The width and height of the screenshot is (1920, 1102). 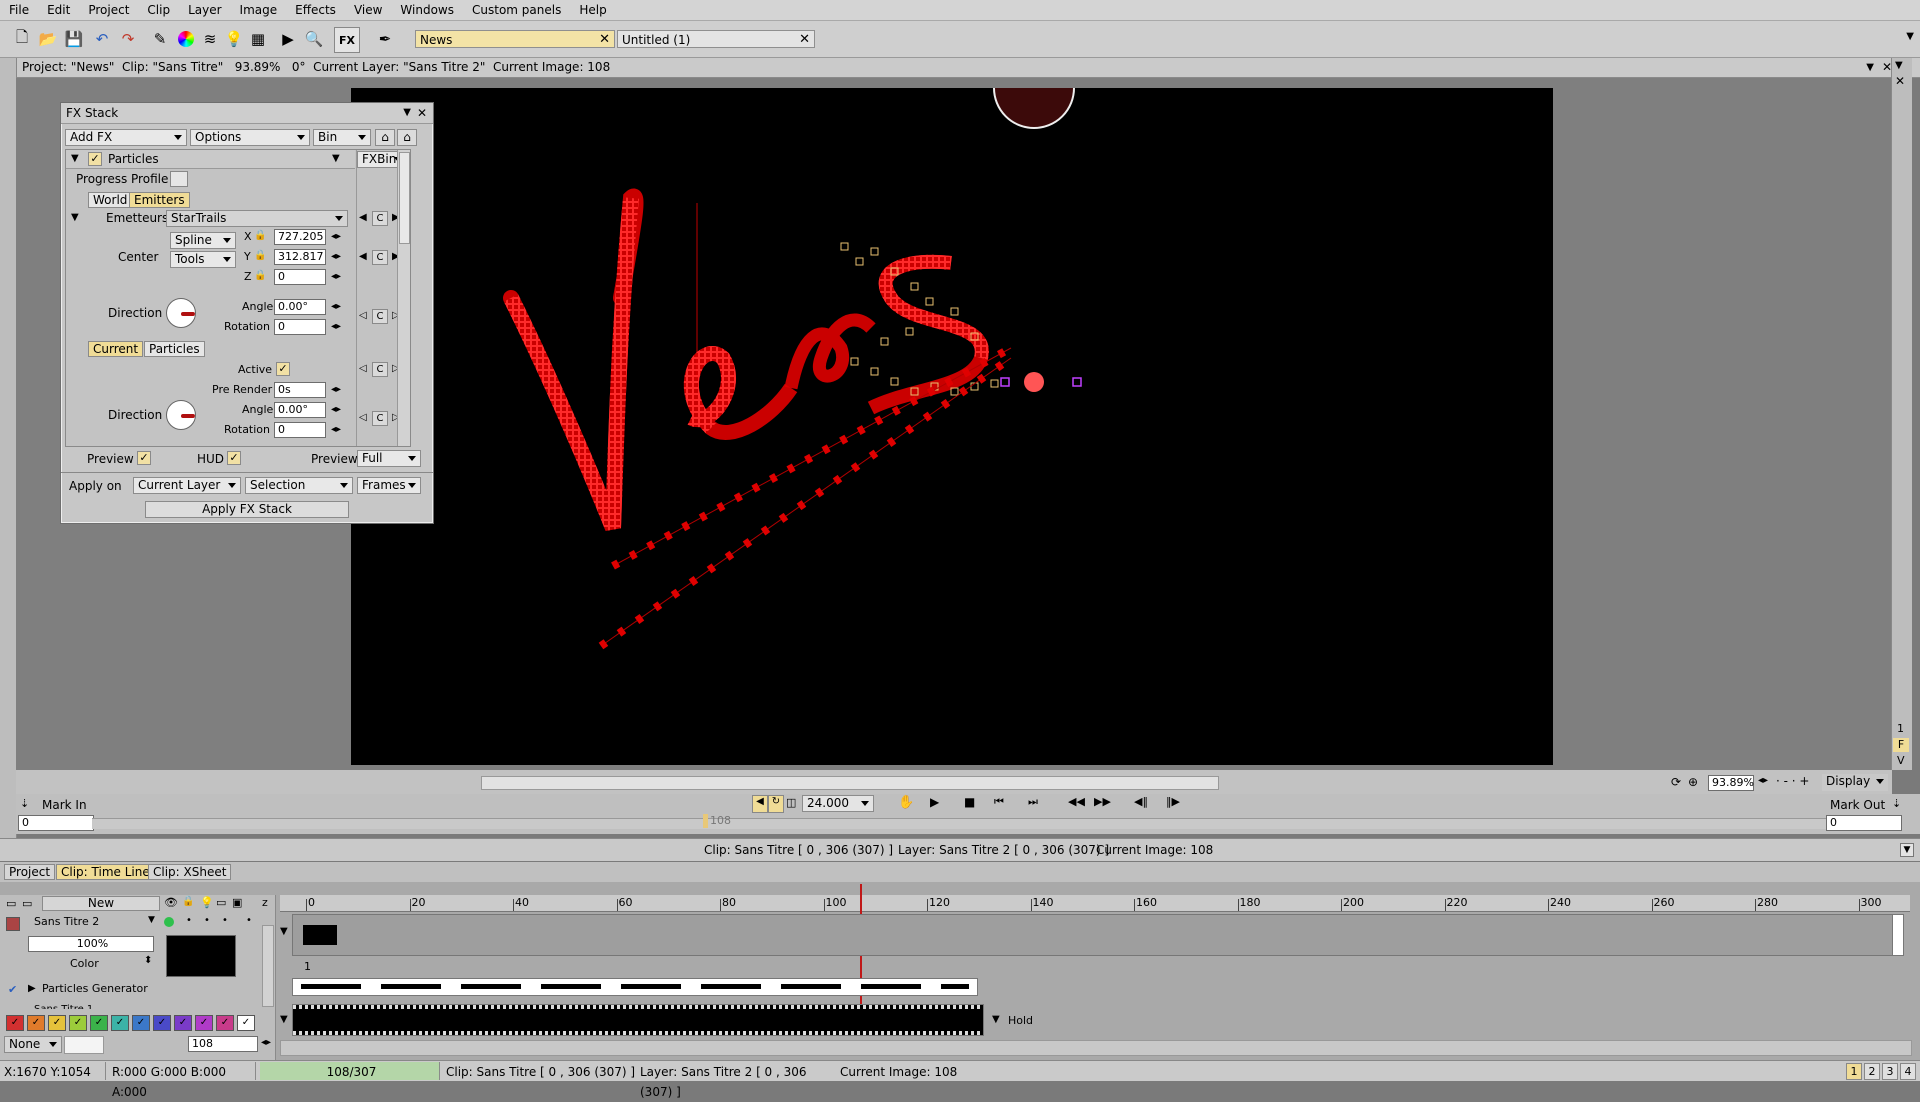 I want to click on selection-dropdown: Selection, so click(x=299, y=485).